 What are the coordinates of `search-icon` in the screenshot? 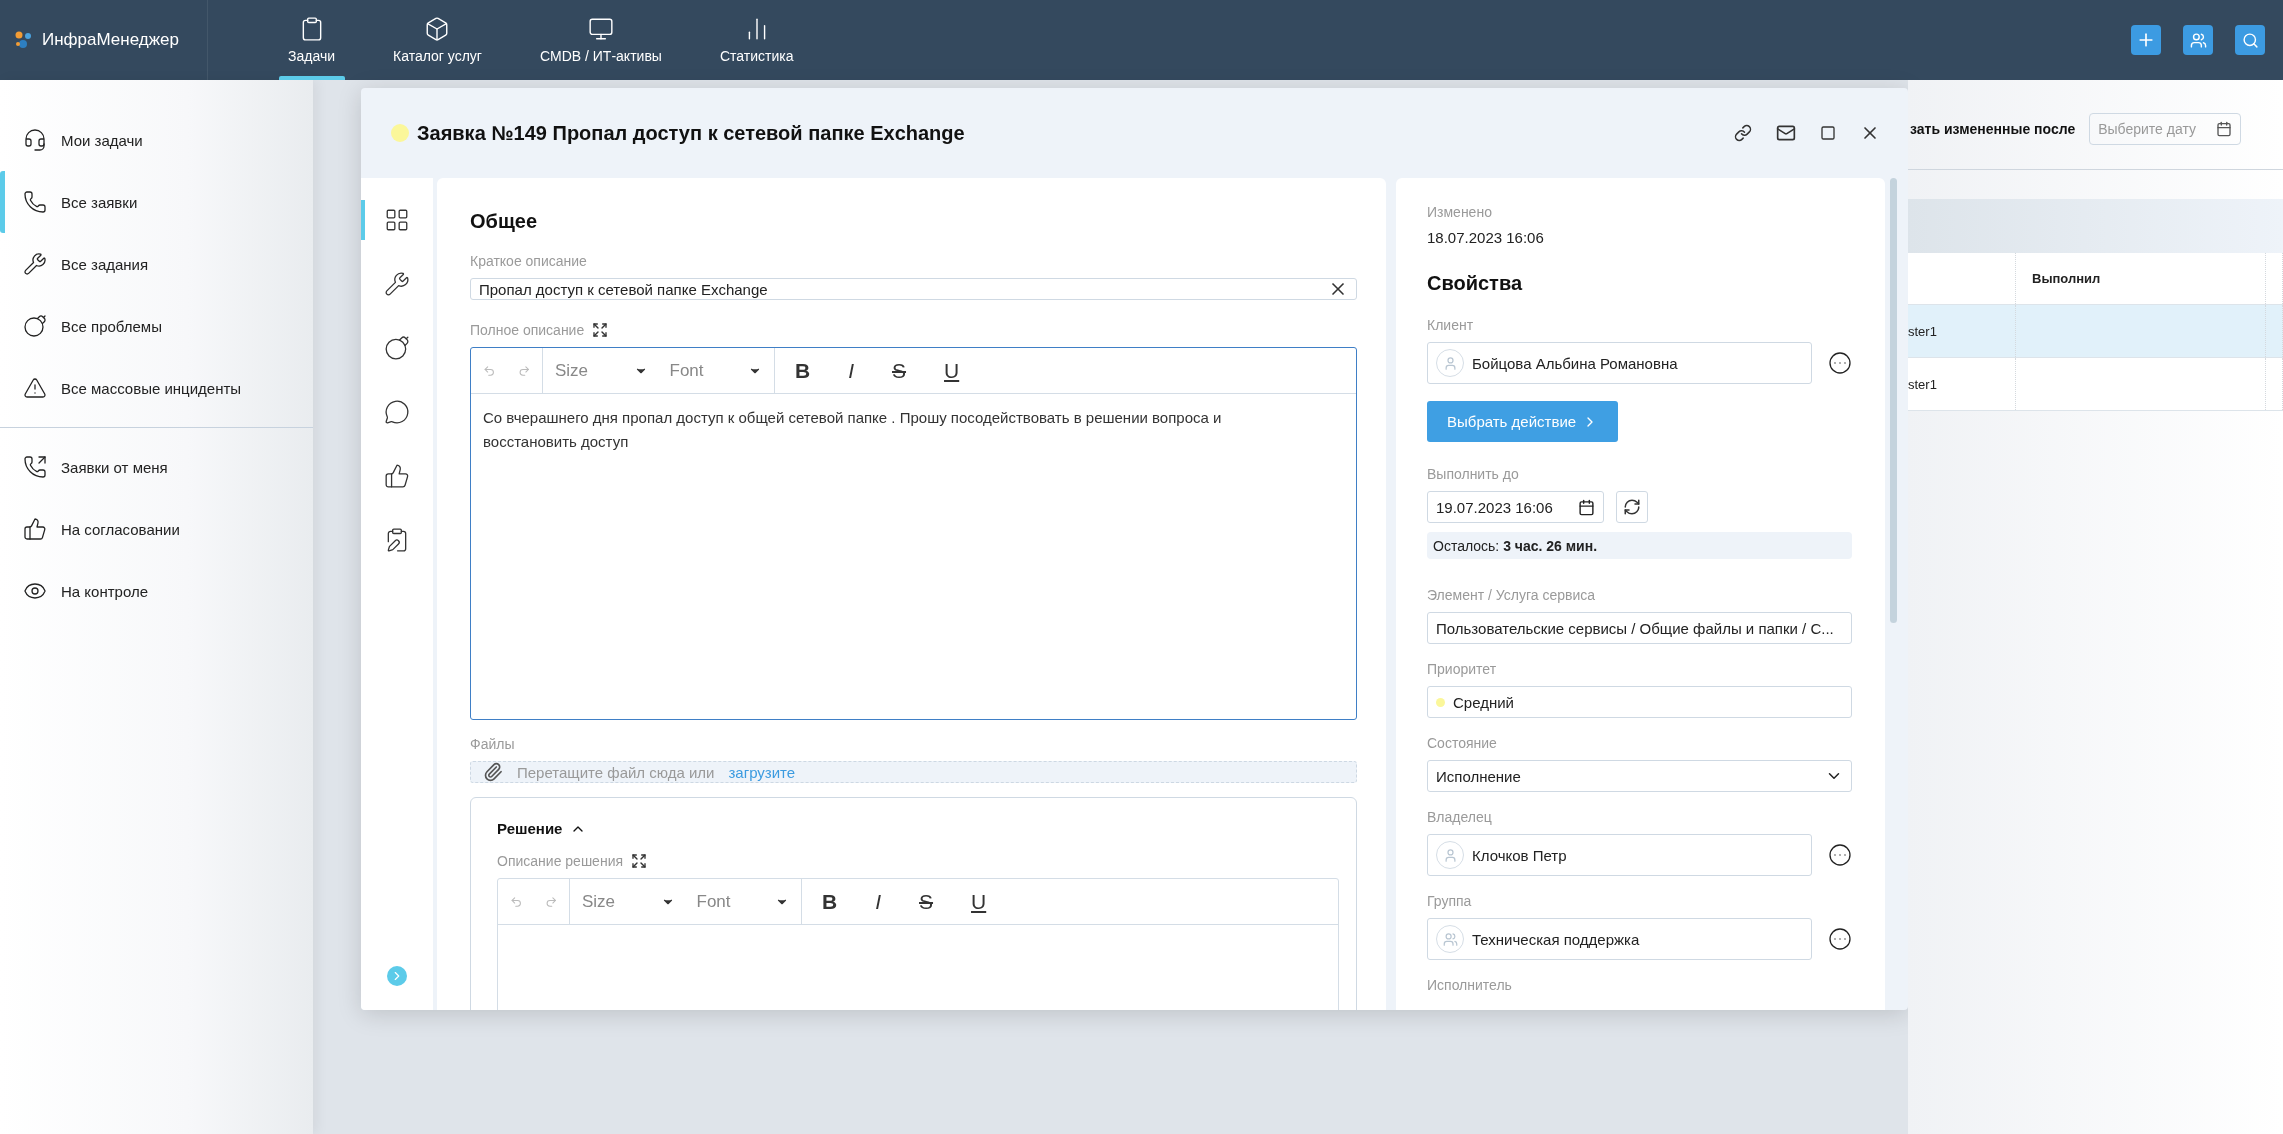 It's located at (2250, 40).